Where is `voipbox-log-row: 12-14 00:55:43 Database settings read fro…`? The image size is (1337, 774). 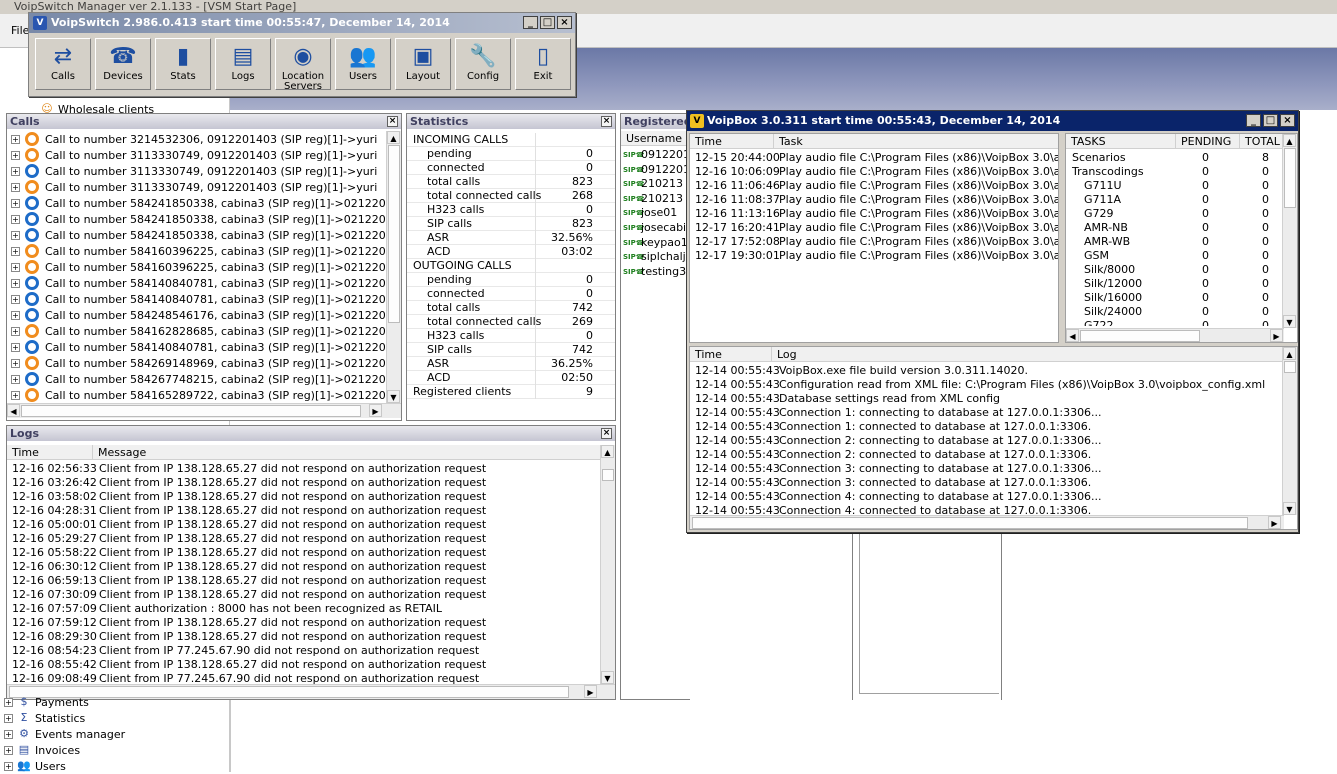 voipbox-log-row: 12-14 00:55:43 Database settings read fro… is located at coordinates (987, 399).